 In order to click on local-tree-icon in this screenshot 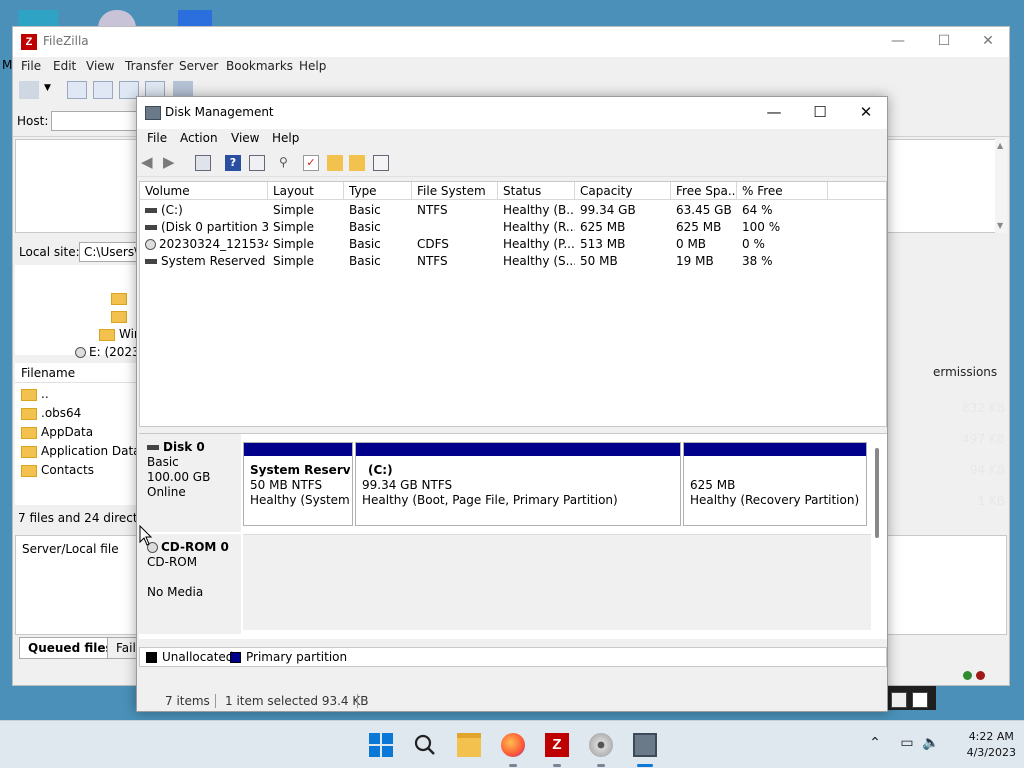, I will do `click(103, 90)`.